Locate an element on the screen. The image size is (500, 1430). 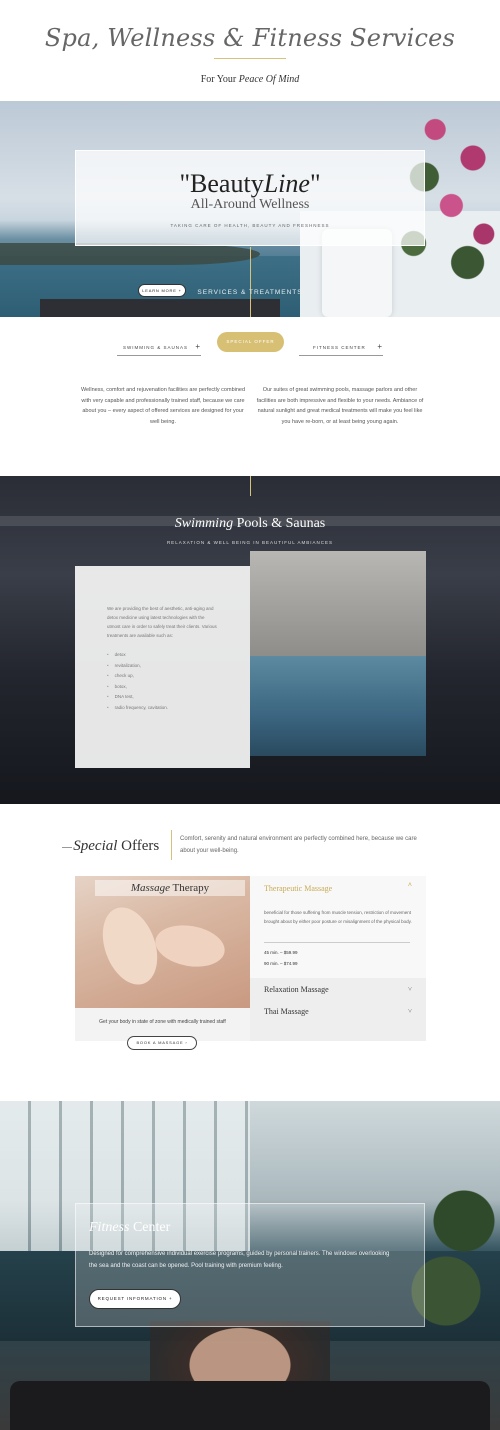
button-label: BOOK A MASSAGE is located at coordinates (160, 1042).